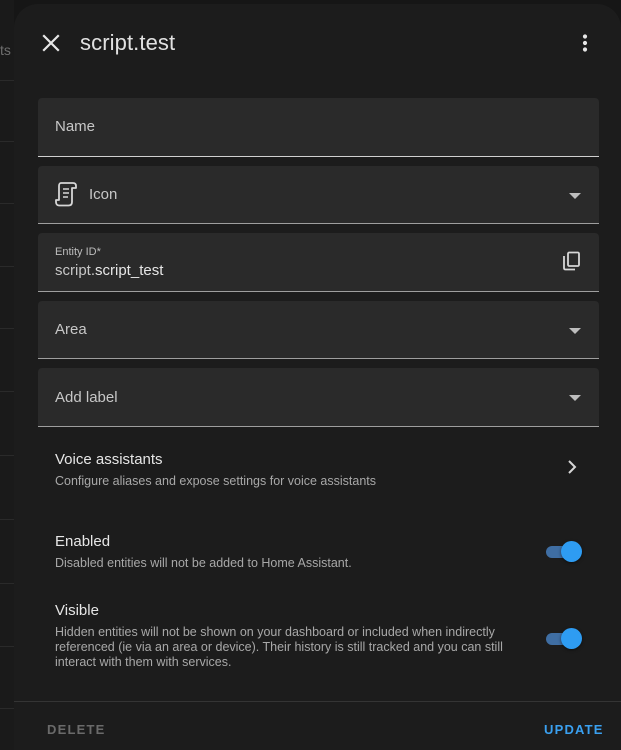  What do you see at coordinates (71, 329) in the screenshot?
I see `area-field-label: Area` at bounding box center [71, 329].